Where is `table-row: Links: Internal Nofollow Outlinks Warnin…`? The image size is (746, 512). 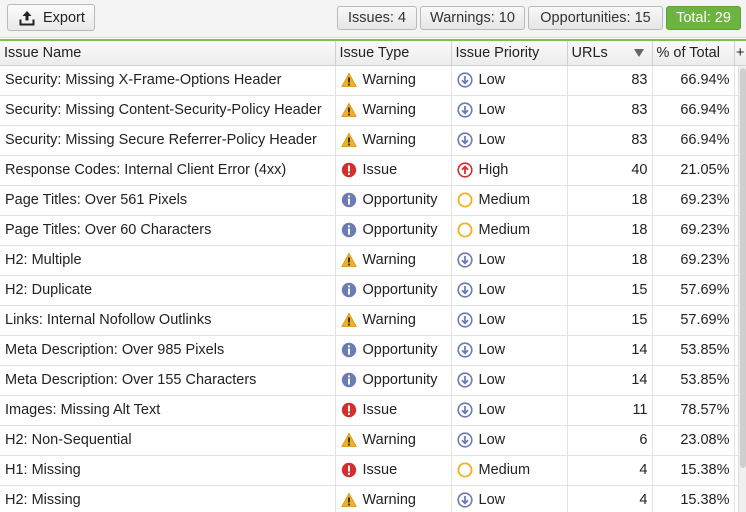 table-row: Links: Internal Nofollow Outlinks Warnin… is located at coordinates (373, 320).